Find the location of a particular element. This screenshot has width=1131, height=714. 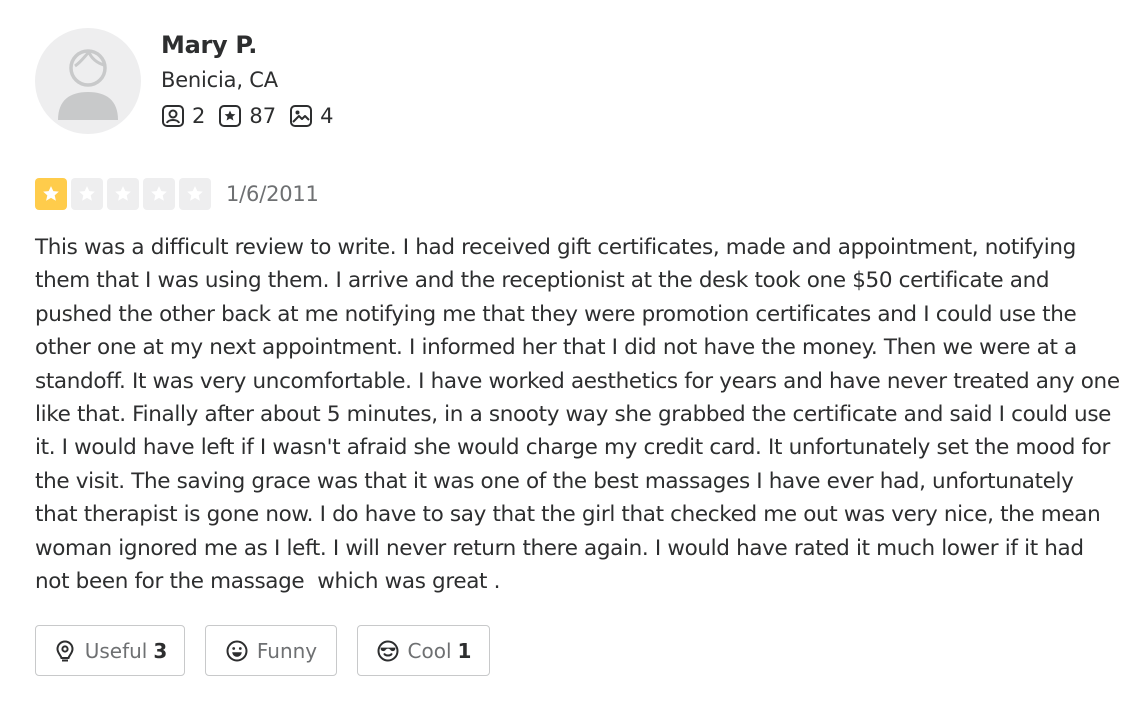

photos-stat: 4 is located at coordinates (311, 116).